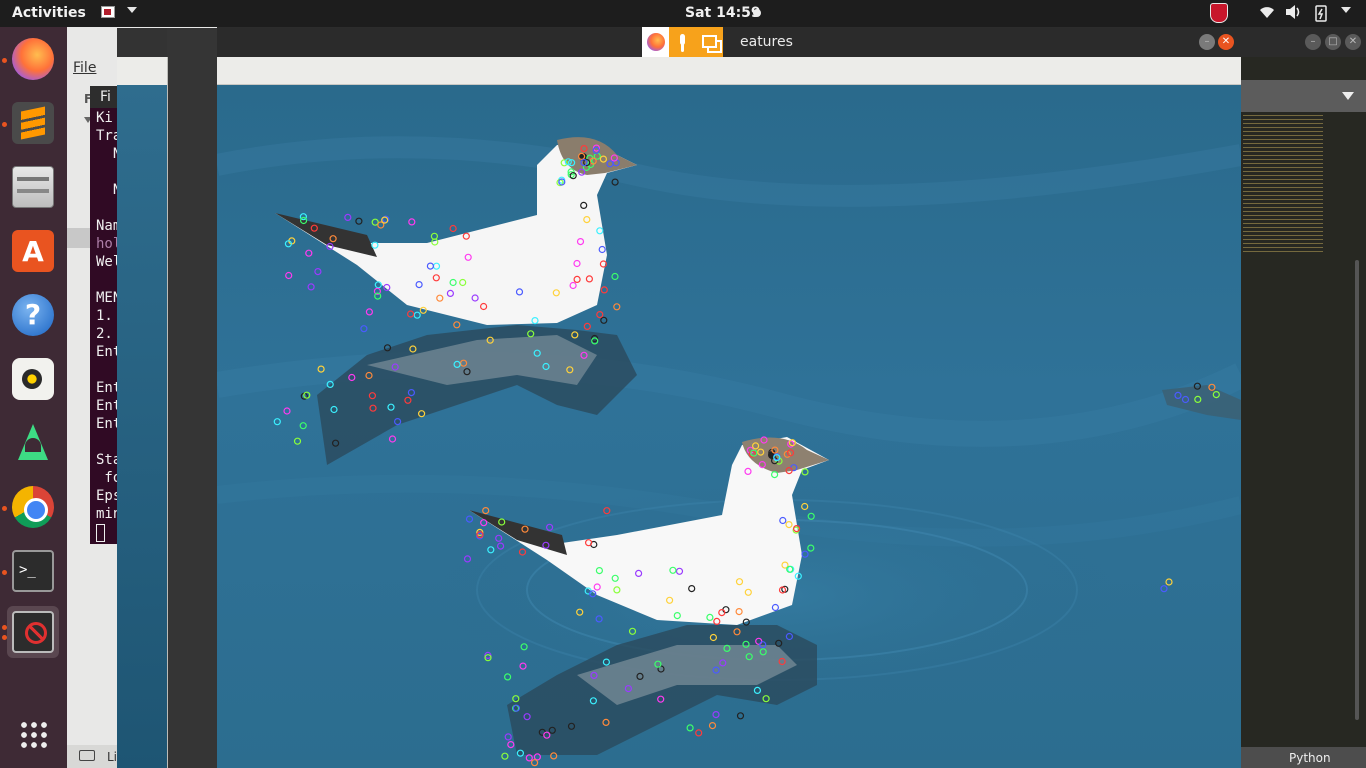 This screenshot has width=1366, height=768. I want to click on dock-terminal: >_, so click(33, 571).